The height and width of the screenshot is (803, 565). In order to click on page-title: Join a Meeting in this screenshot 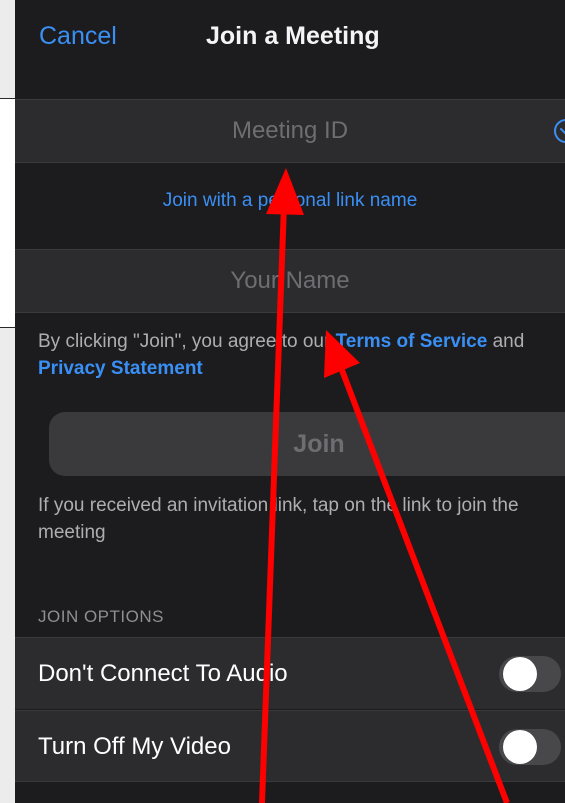, I will do `click(293, 36)`.